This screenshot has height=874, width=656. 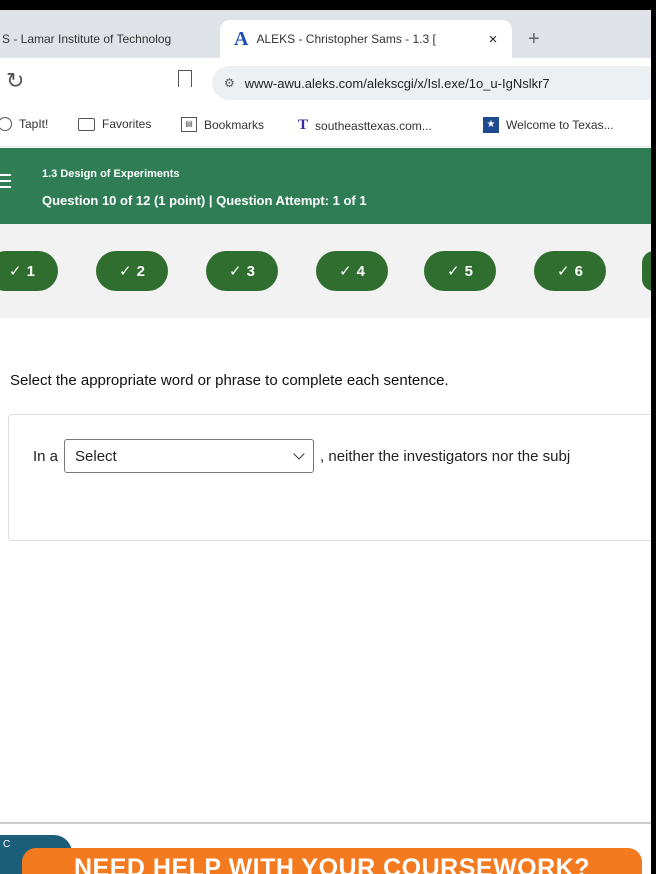 What do you see at coordinates (346, 39) in the screenshot?
I see `tab-title: ALEKS - Christopher Sams - 1.3 [` at bounding box center [346, 39].